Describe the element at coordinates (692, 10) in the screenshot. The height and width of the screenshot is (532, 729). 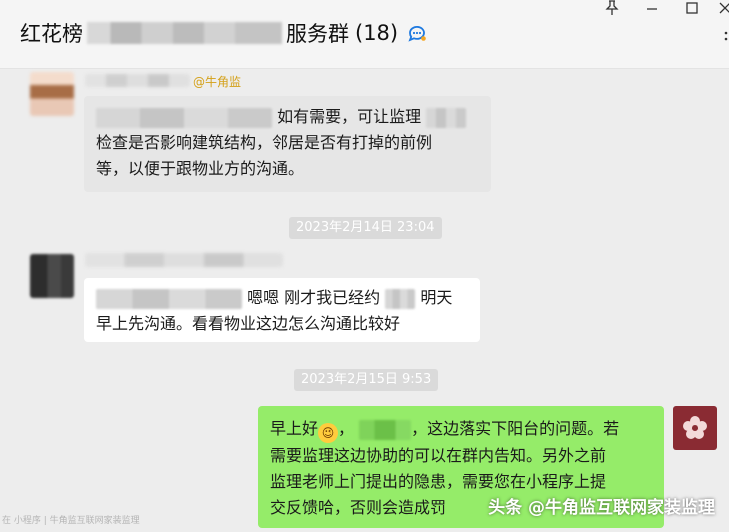
I see `maximize-icon` at that location.